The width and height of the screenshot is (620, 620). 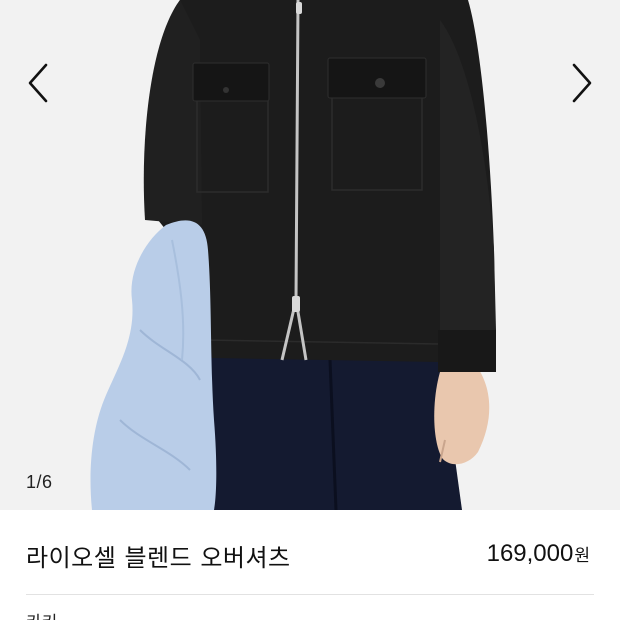 I want to click on image-counter: 1/6, so click(x=39, y=482).